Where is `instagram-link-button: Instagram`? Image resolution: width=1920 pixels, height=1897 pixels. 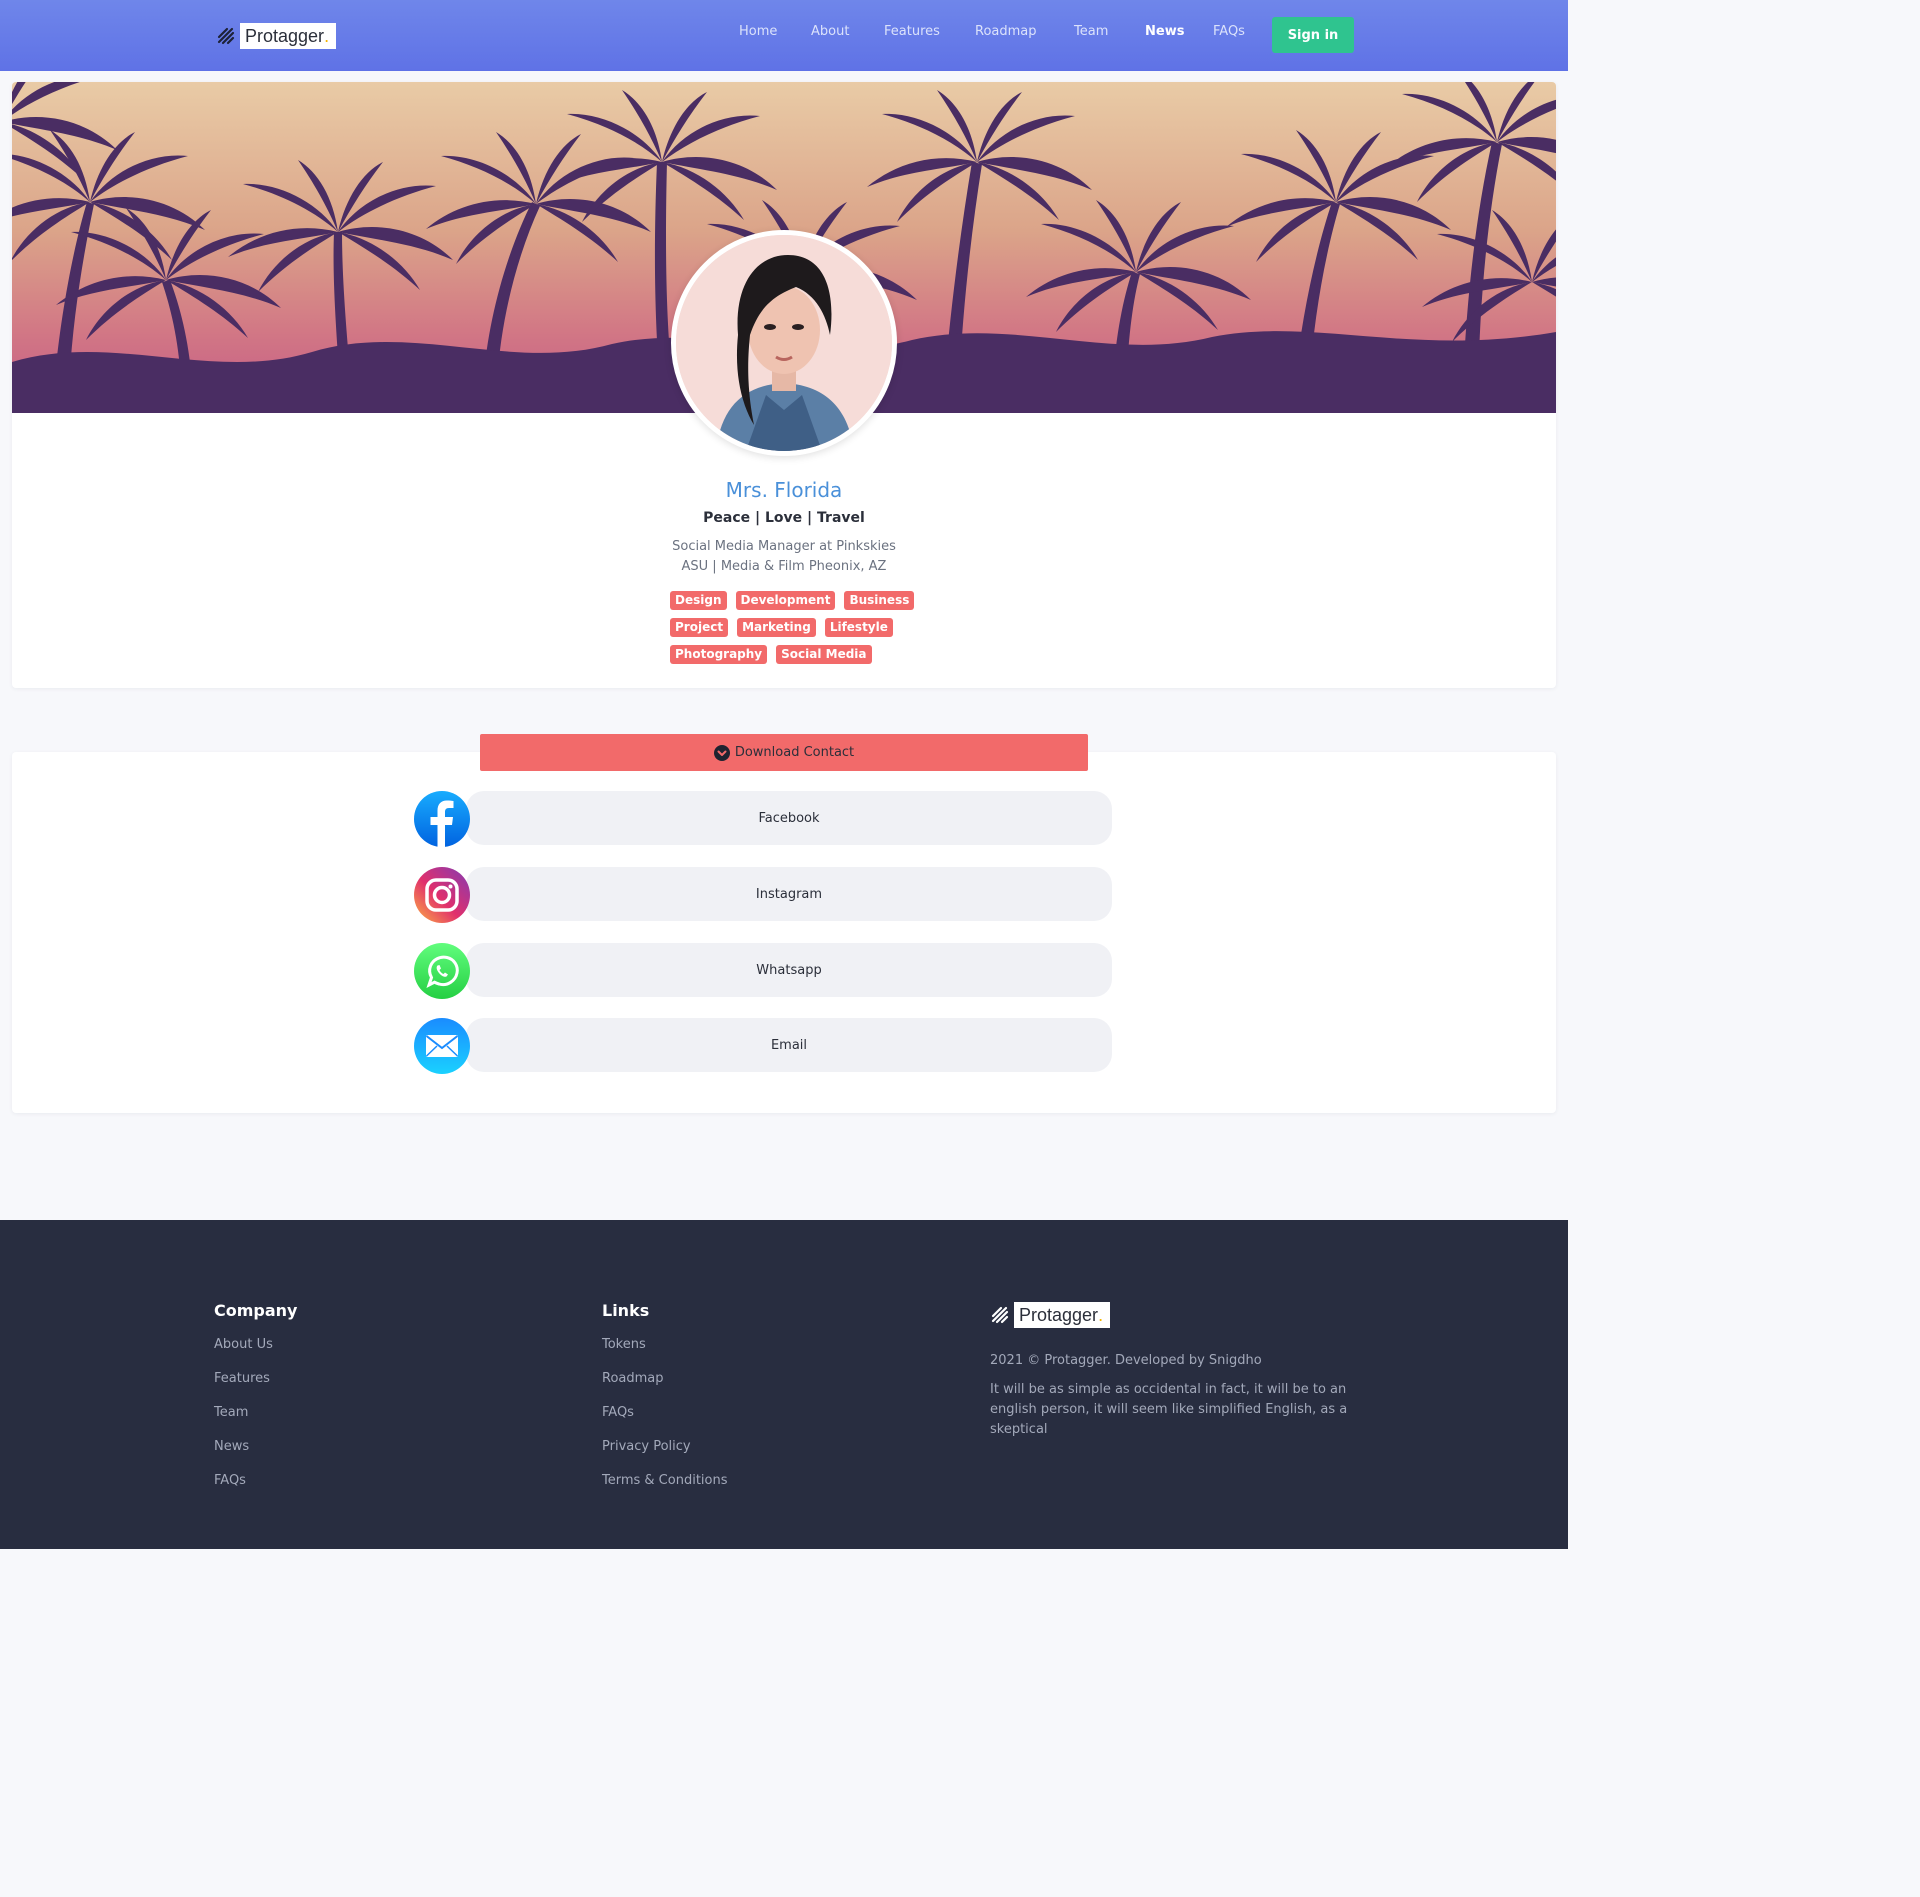 instagram-link-button: Instagram is located at coordinates (789, 894).